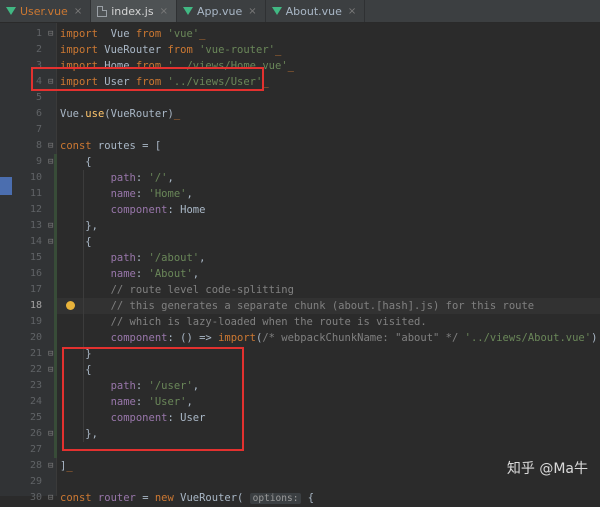  What do you see at coordinates (35, 385) in the screenshot?
I see `line-number: 23` at bounding box center [35, 385].